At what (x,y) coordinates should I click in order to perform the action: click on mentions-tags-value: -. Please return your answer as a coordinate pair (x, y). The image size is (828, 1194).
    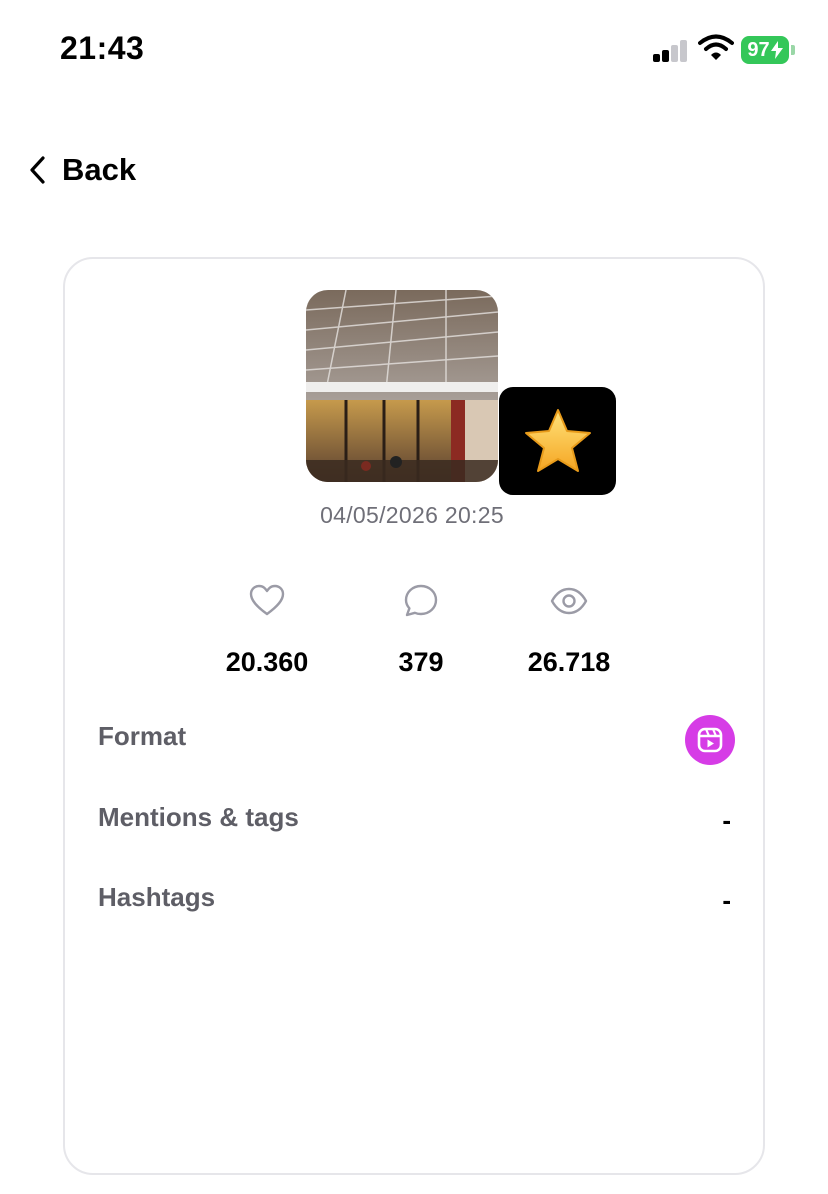
    Looking at the image, I should click on (726, 820).